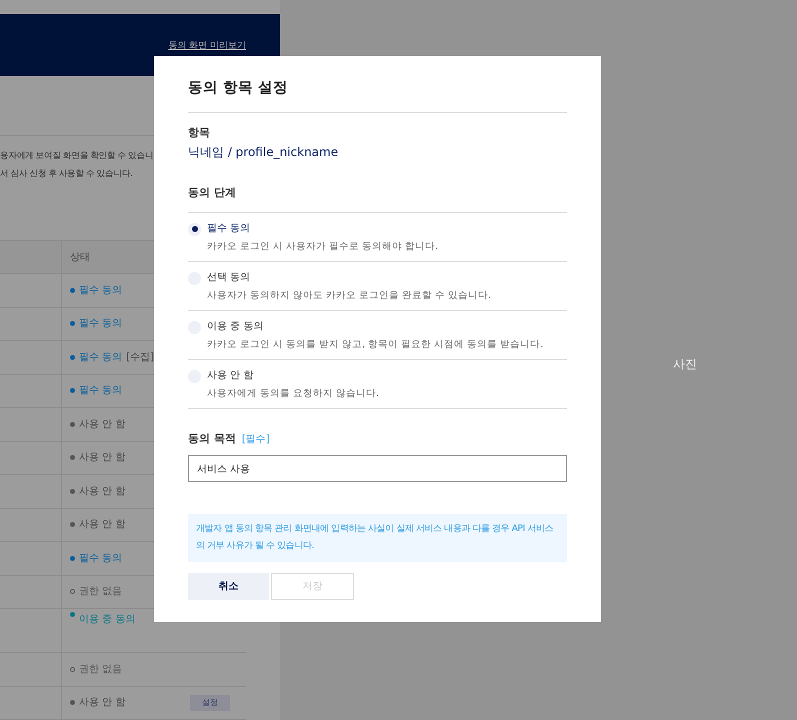 The image size is (797, 720). I want to click on column-header: 상태, so click(80, 257).